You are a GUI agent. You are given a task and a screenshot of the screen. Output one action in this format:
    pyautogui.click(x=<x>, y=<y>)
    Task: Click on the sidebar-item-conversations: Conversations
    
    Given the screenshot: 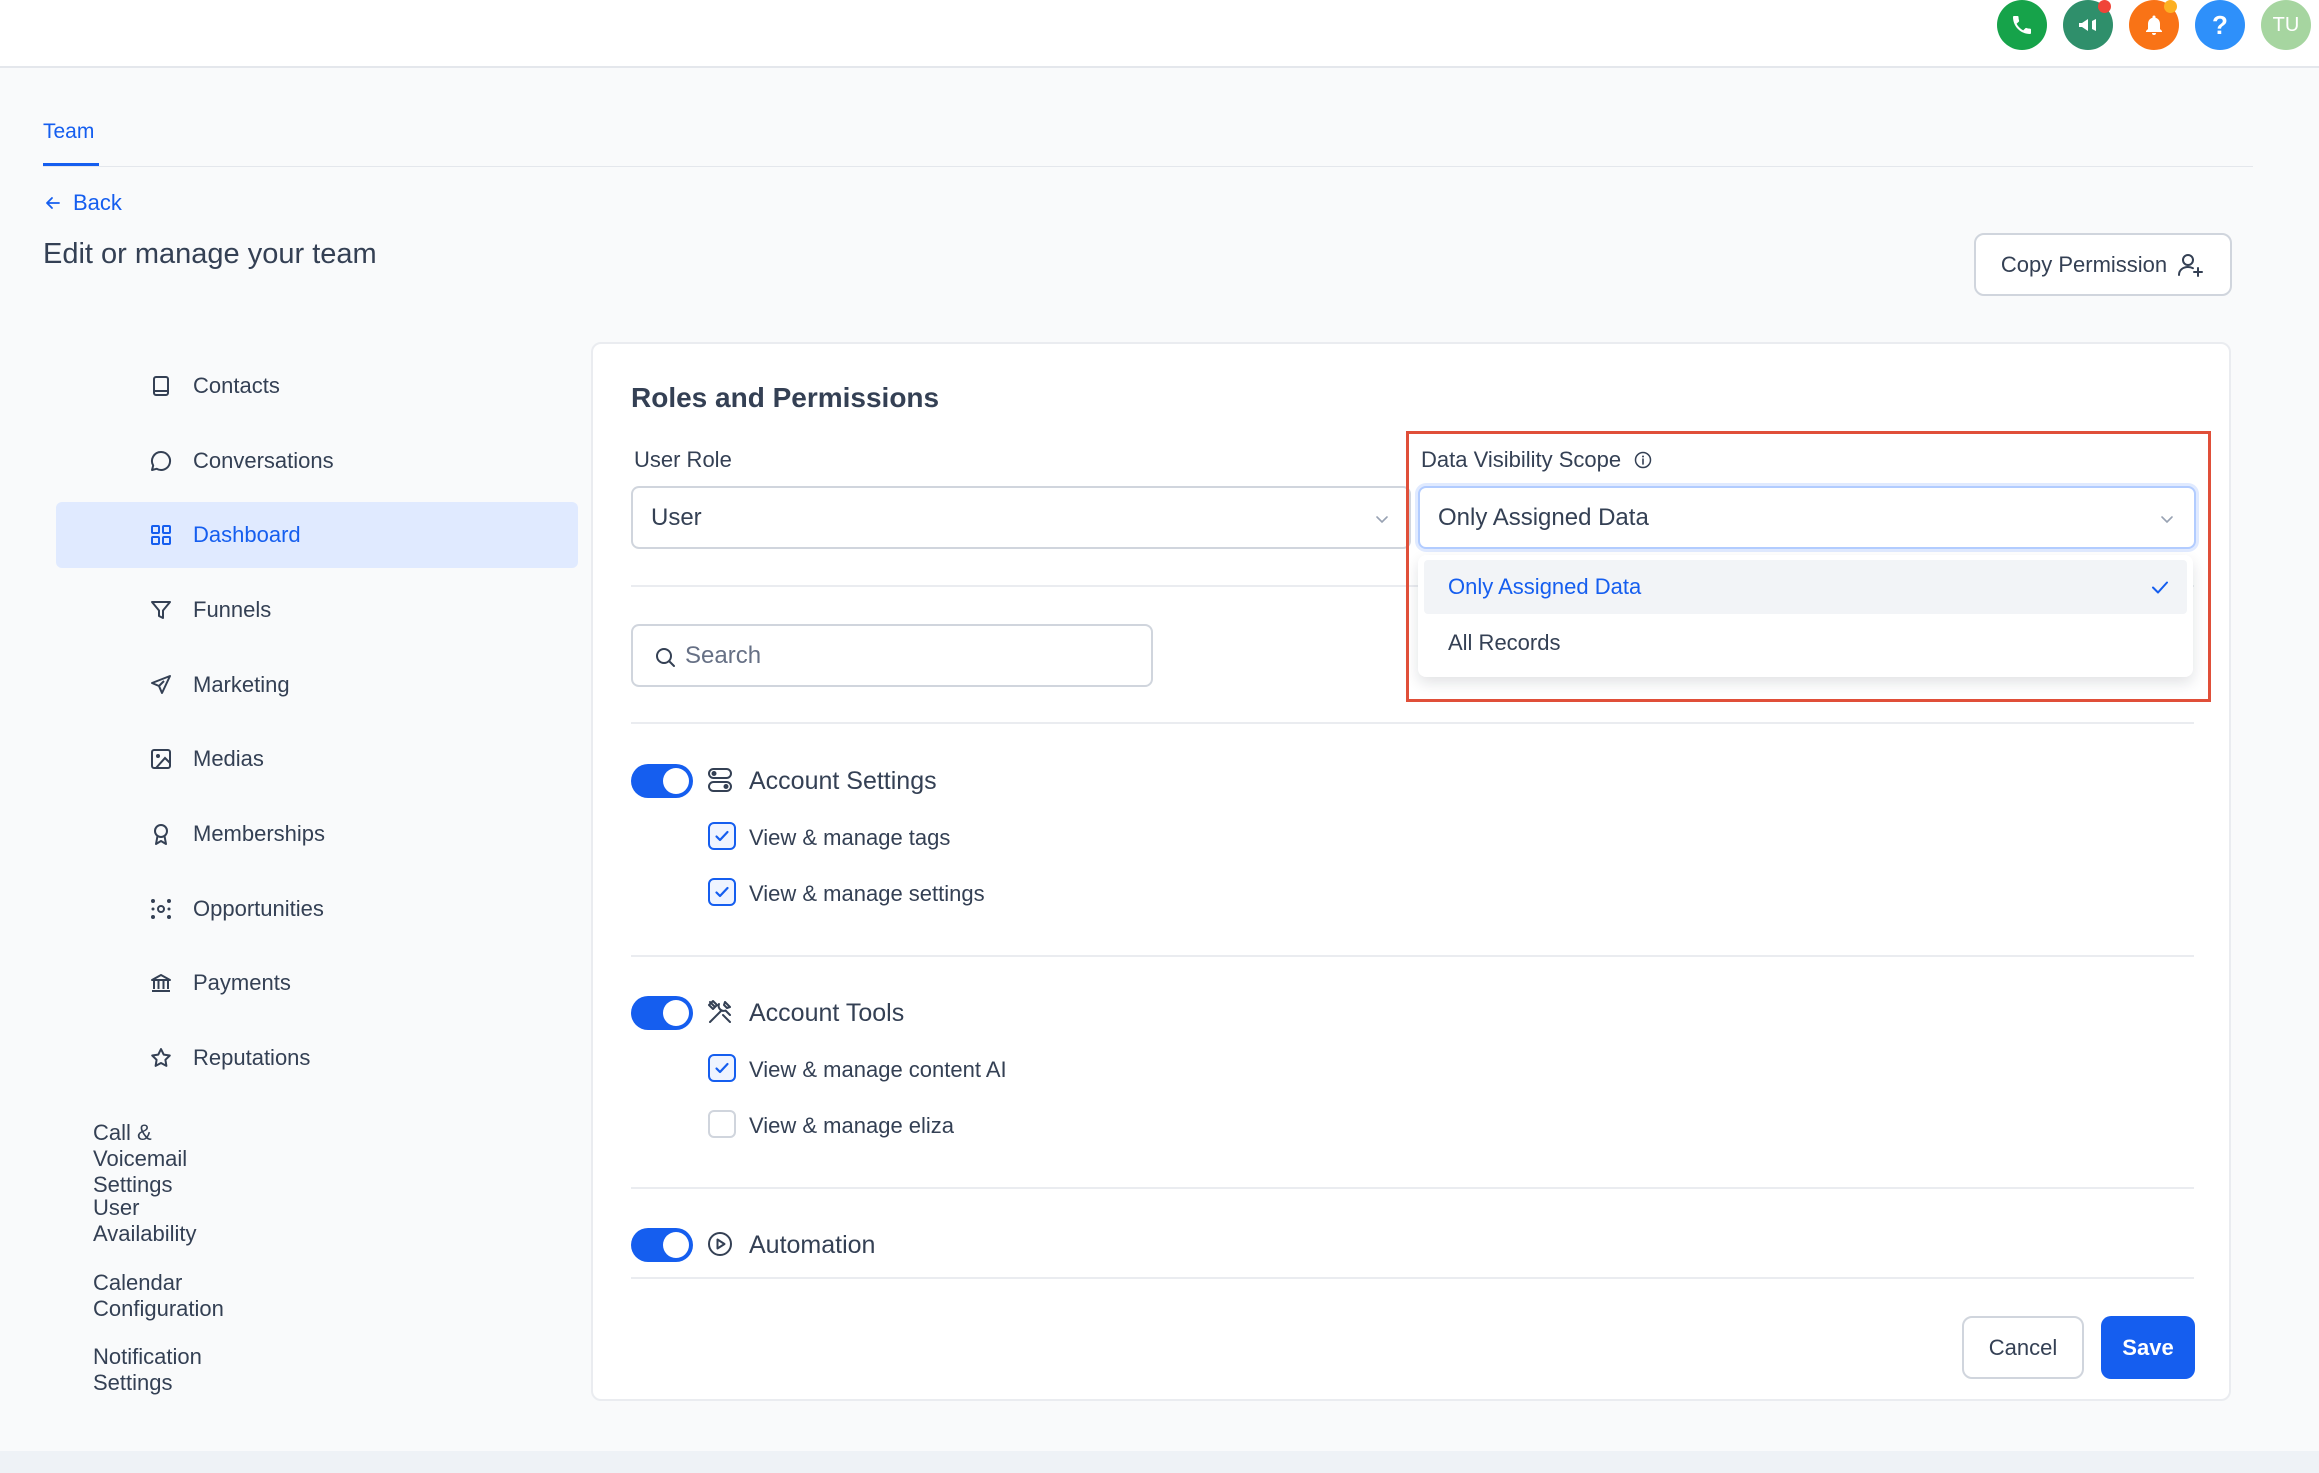 What is the action you would take?
    pyautogui.click(x=317, y=461)
    